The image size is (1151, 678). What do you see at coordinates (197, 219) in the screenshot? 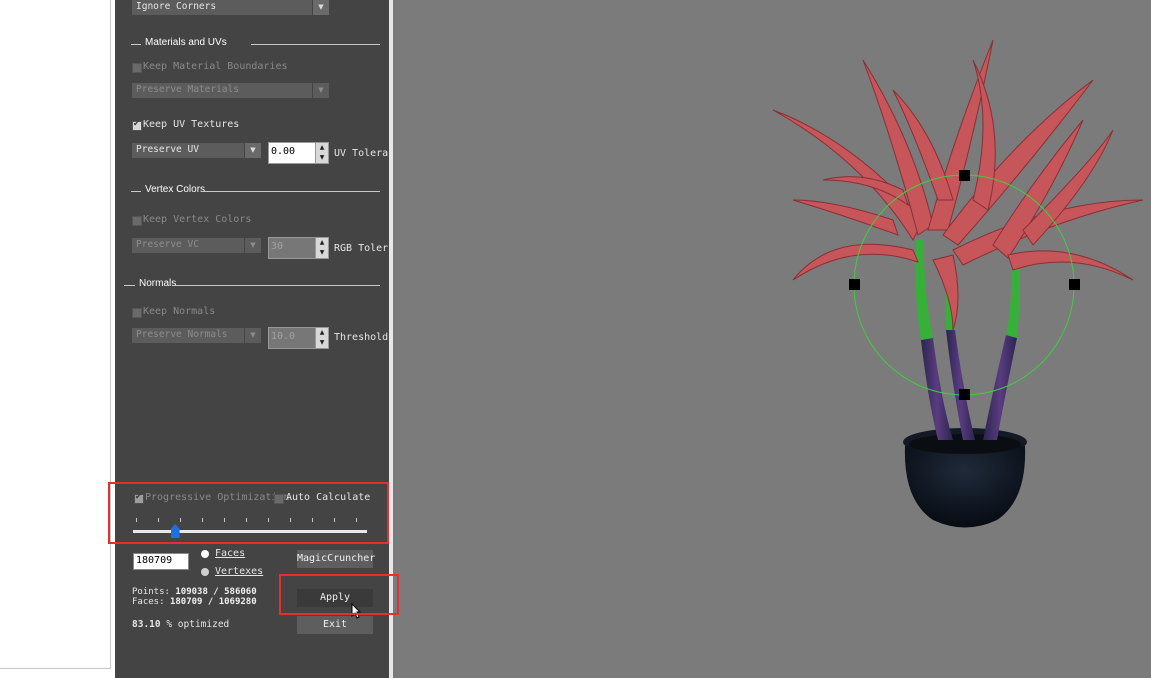
I see `keep-vertex-colors-label: Keep Vertex Colors` at bounding box center [197, 219].